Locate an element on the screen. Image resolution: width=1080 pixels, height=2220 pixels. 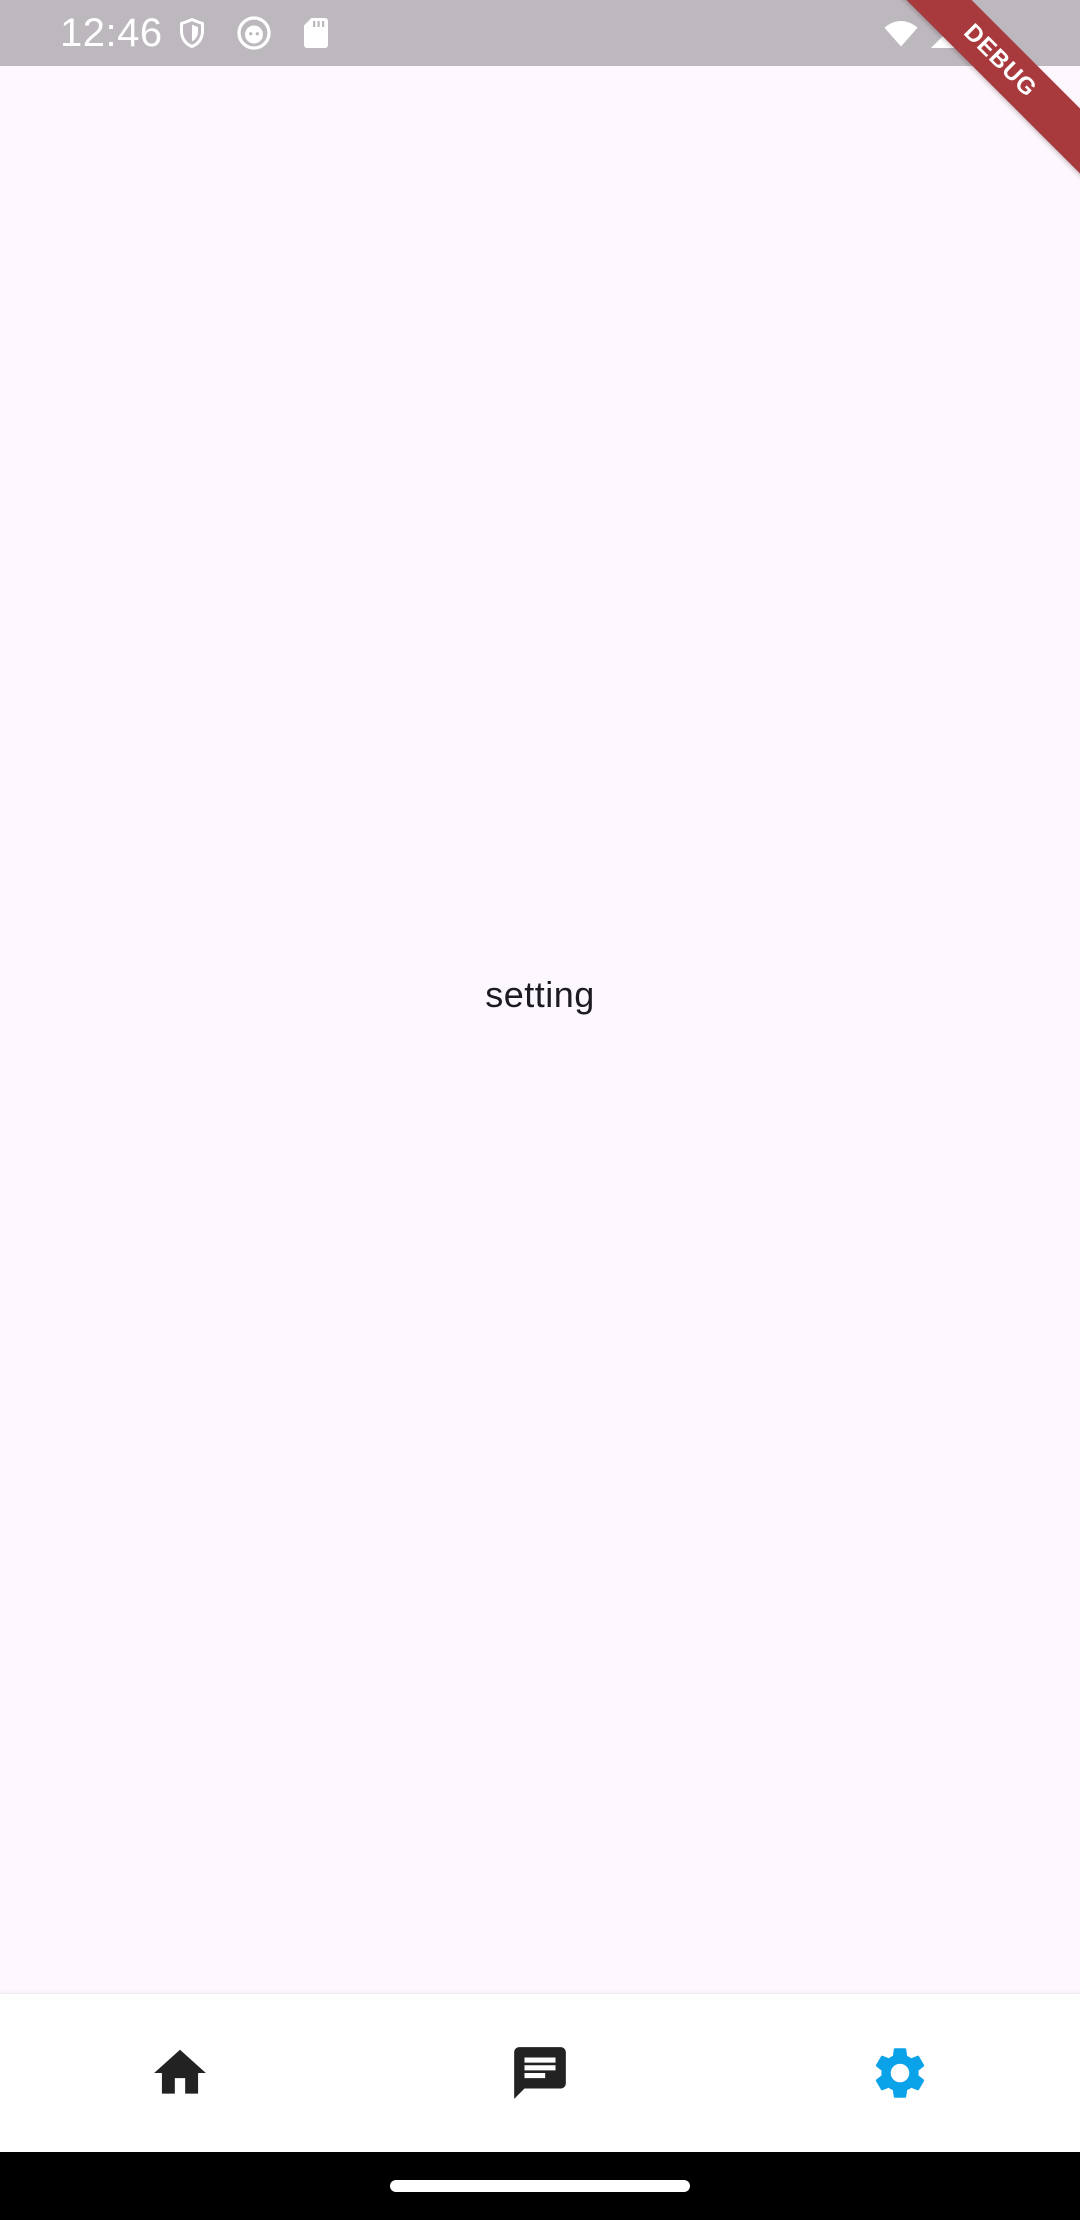
home-gesture-handle is located at coordinates (540, 2186).